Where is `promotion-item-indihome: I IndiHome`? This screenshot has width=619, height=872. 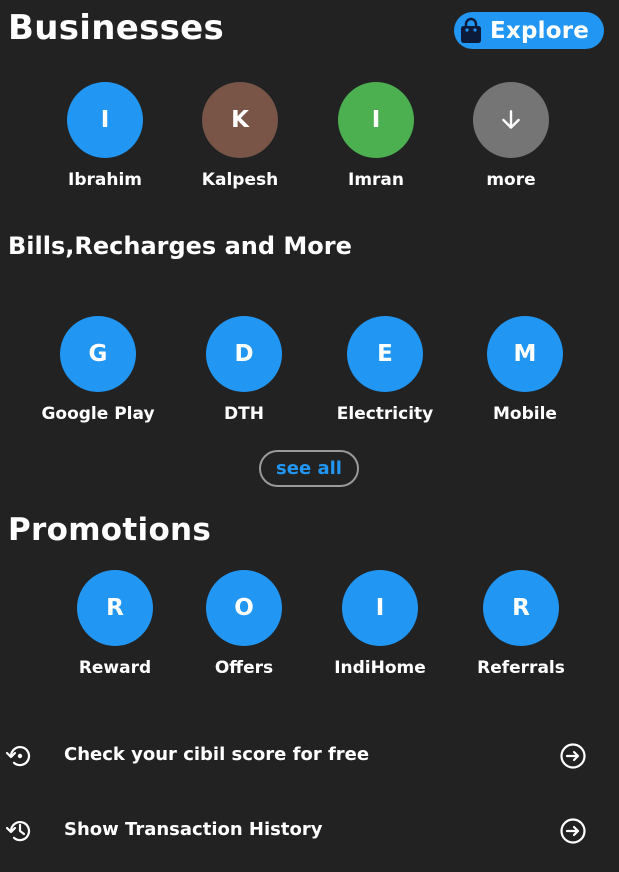
promotion-item-indihome: I IndiHome is located at coordinates (380, 624).